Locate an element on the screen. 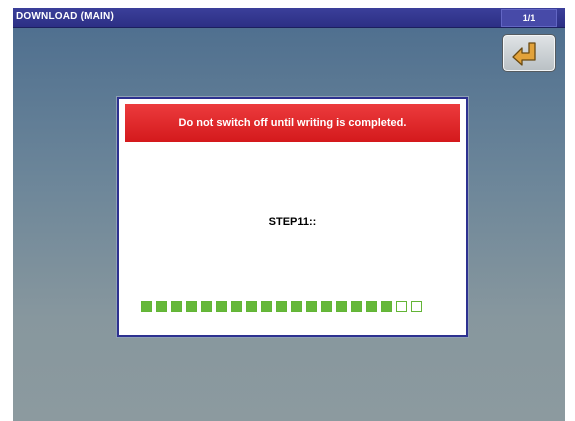  window-title: DOWNLOAD (MAIN) is located at coordinates (65, 16).